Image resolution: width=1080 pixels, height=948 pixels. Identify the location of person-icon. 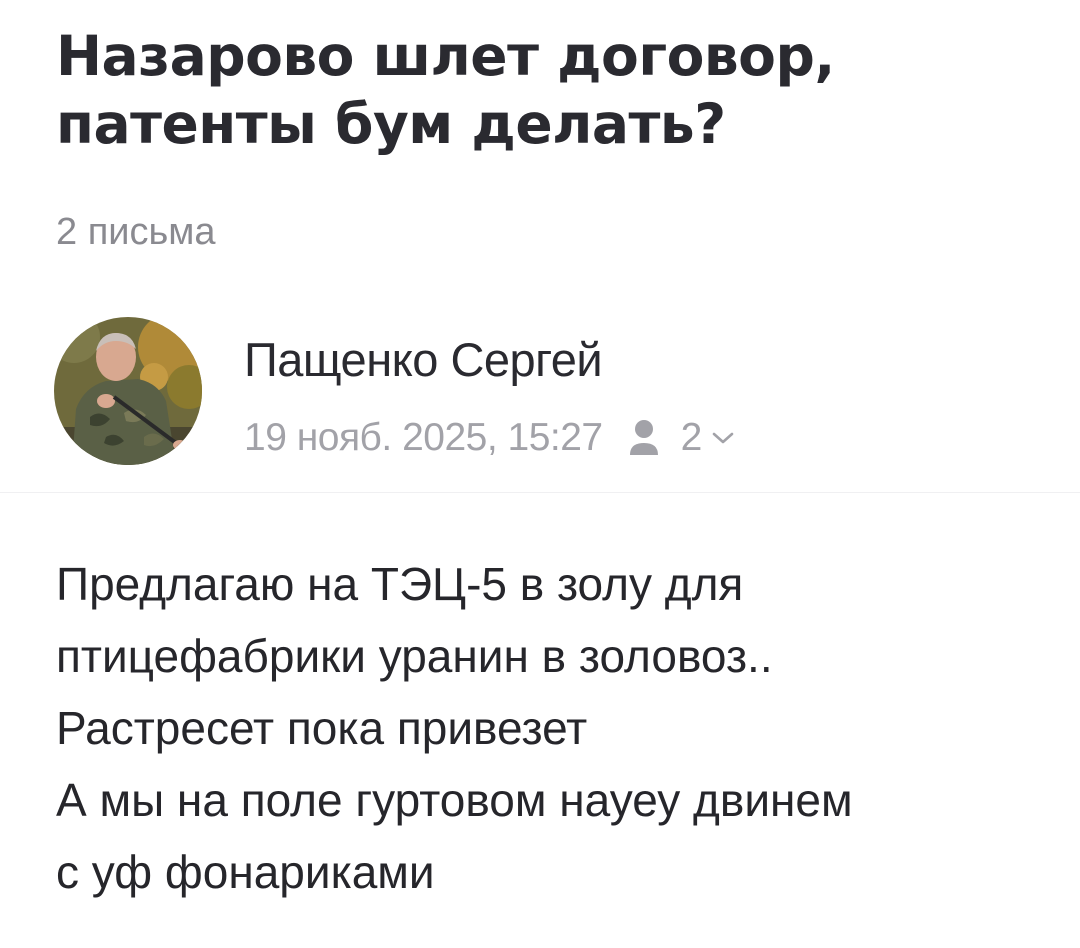
(643, 437).